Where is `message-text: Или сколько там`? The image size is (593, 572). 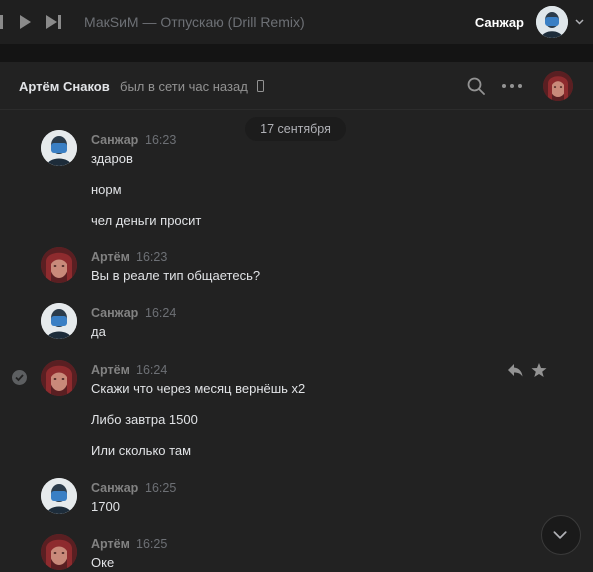
message-text: Или сколько там is located at coordinates (141, 450).